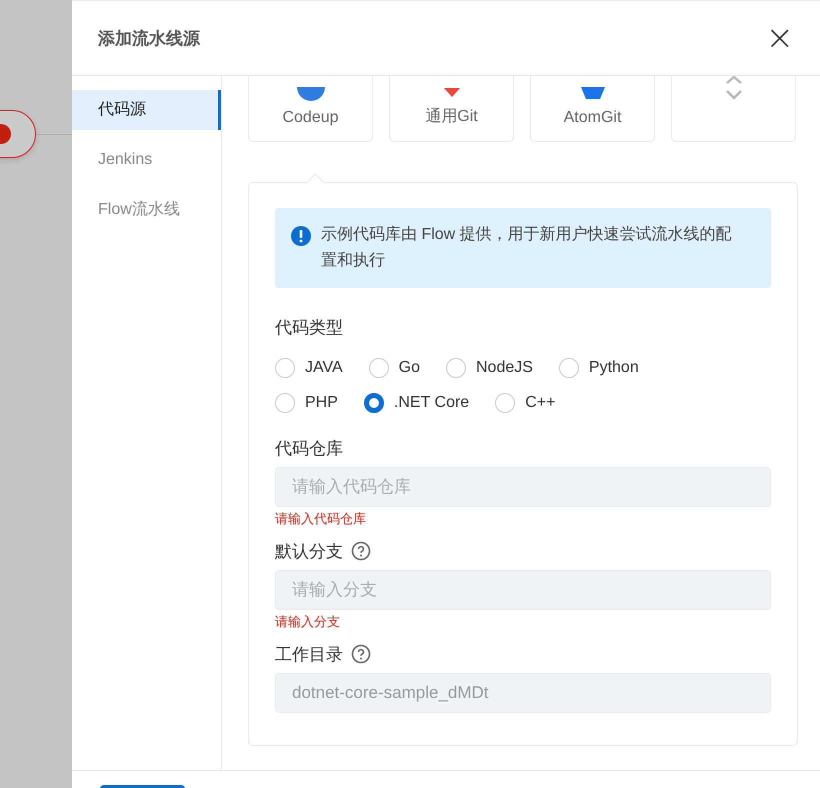  I want to click on info-icon, so click(301, 236).